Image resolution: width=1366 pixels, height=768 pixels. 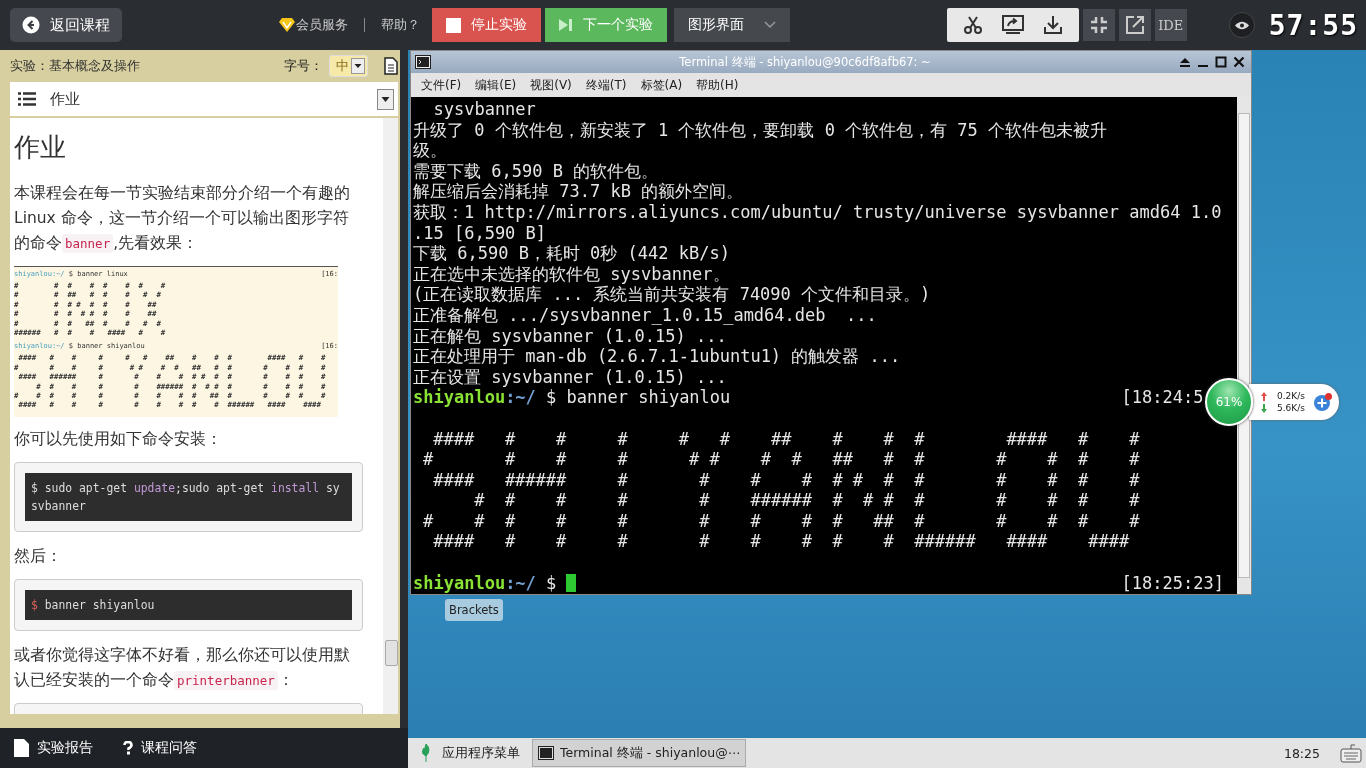 What do you see at coordinates (1221, 62) in the screenshot?
I see `maximize-icon` at bounding box center [1221, 62].